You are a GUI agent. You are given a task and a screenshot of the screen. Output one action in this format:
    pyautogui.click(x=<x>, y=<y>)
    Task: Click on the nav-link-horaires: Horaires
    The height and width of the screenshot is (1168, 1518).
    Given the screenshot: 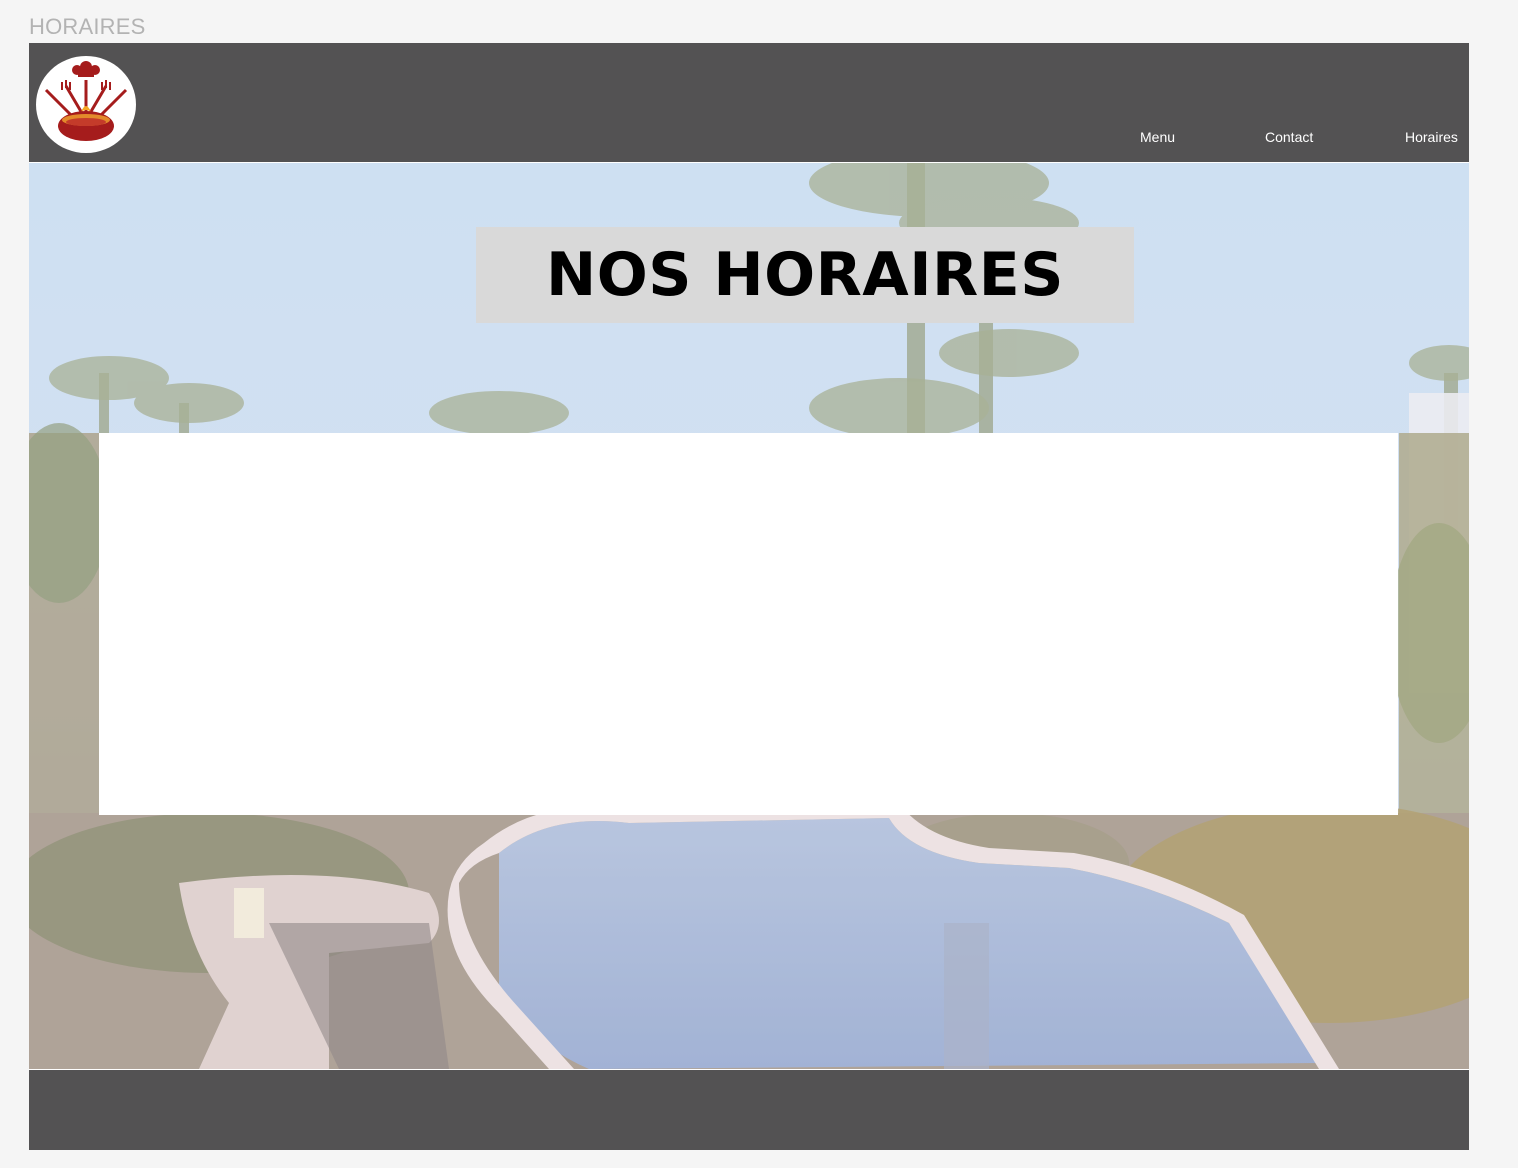 What is the action you would take?
    pyautogui.click(x=1431, y=137)
    